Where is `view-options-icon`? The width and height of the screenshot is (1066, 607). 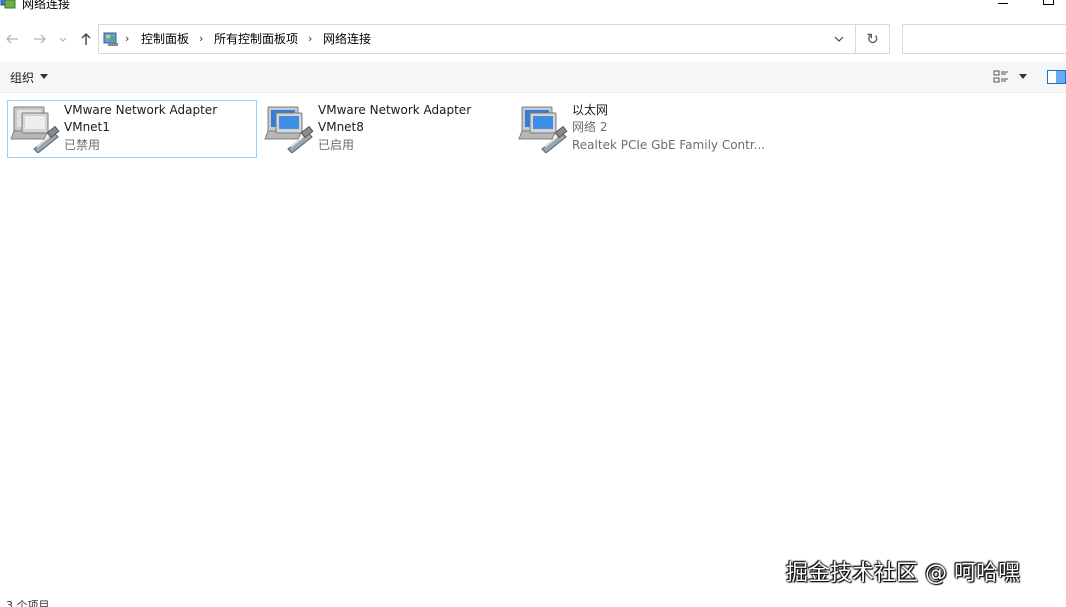 view-options-icon is located at coordinates (1001, 77).